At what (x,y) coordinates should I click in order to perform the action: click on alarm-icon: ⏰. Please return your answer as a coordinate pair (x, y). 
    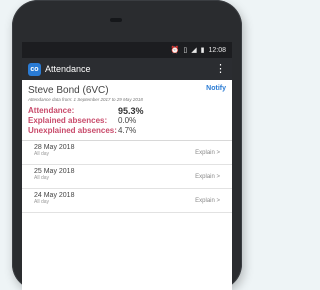
    Looking at the image, I should click on (175, 50).